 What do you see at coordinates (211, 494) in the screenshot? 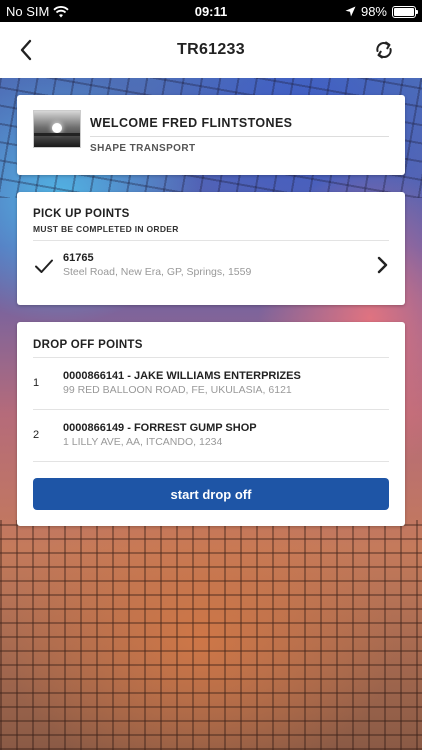
I see `start-drop-off-button: start drop off` at bounding box center [211, 494].